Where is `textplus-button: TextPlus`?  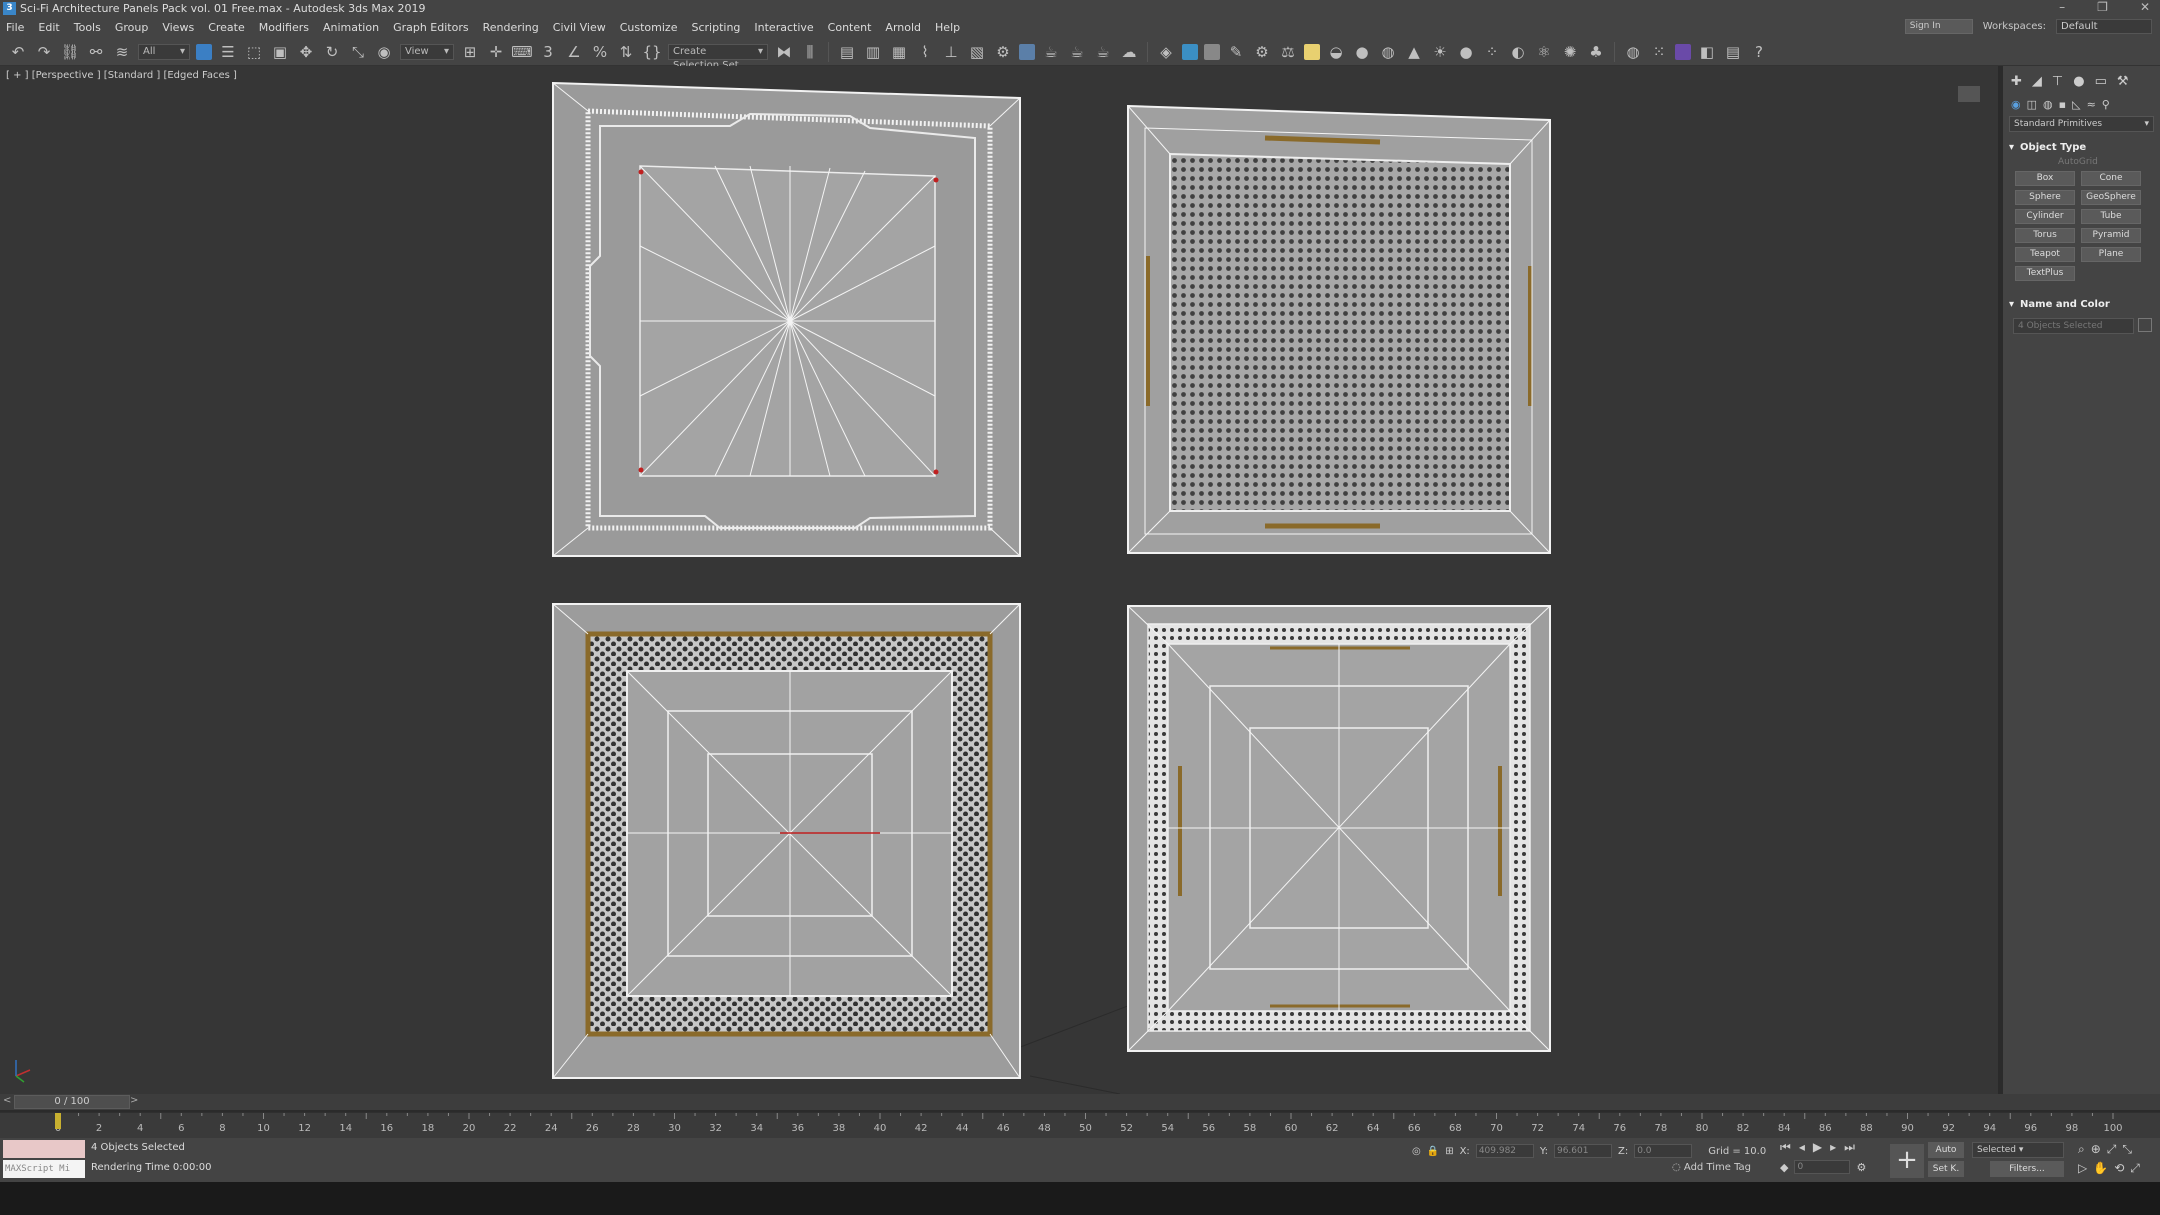
textplus-button: TextPlus is located at coordinates (2045, 273).